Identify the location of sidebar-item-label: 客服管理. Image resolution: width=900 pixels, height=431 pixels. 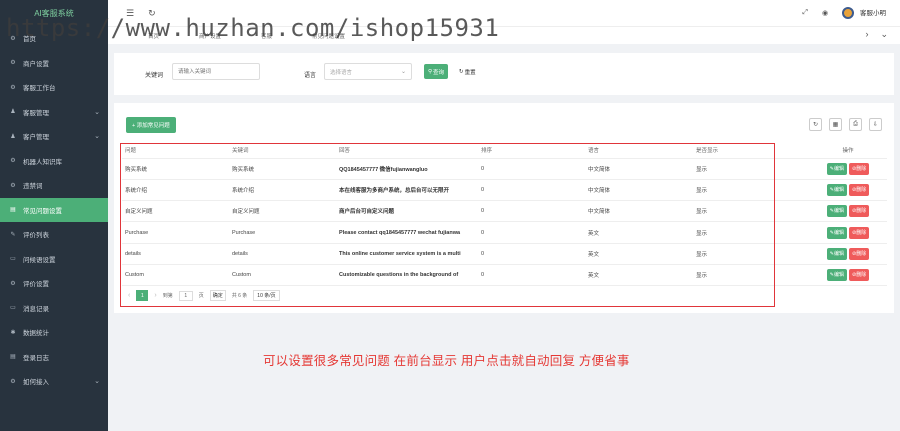
(36, 113).